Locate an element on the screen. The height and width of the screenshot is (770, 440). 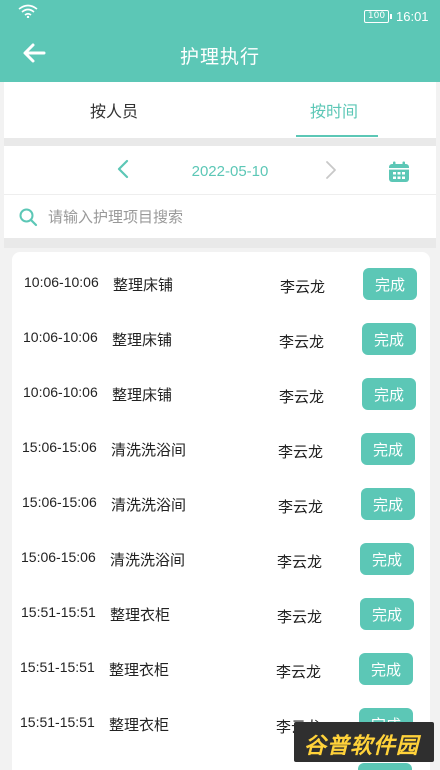
status-bar: 100 16:01 is located at coordinates (220, 16).